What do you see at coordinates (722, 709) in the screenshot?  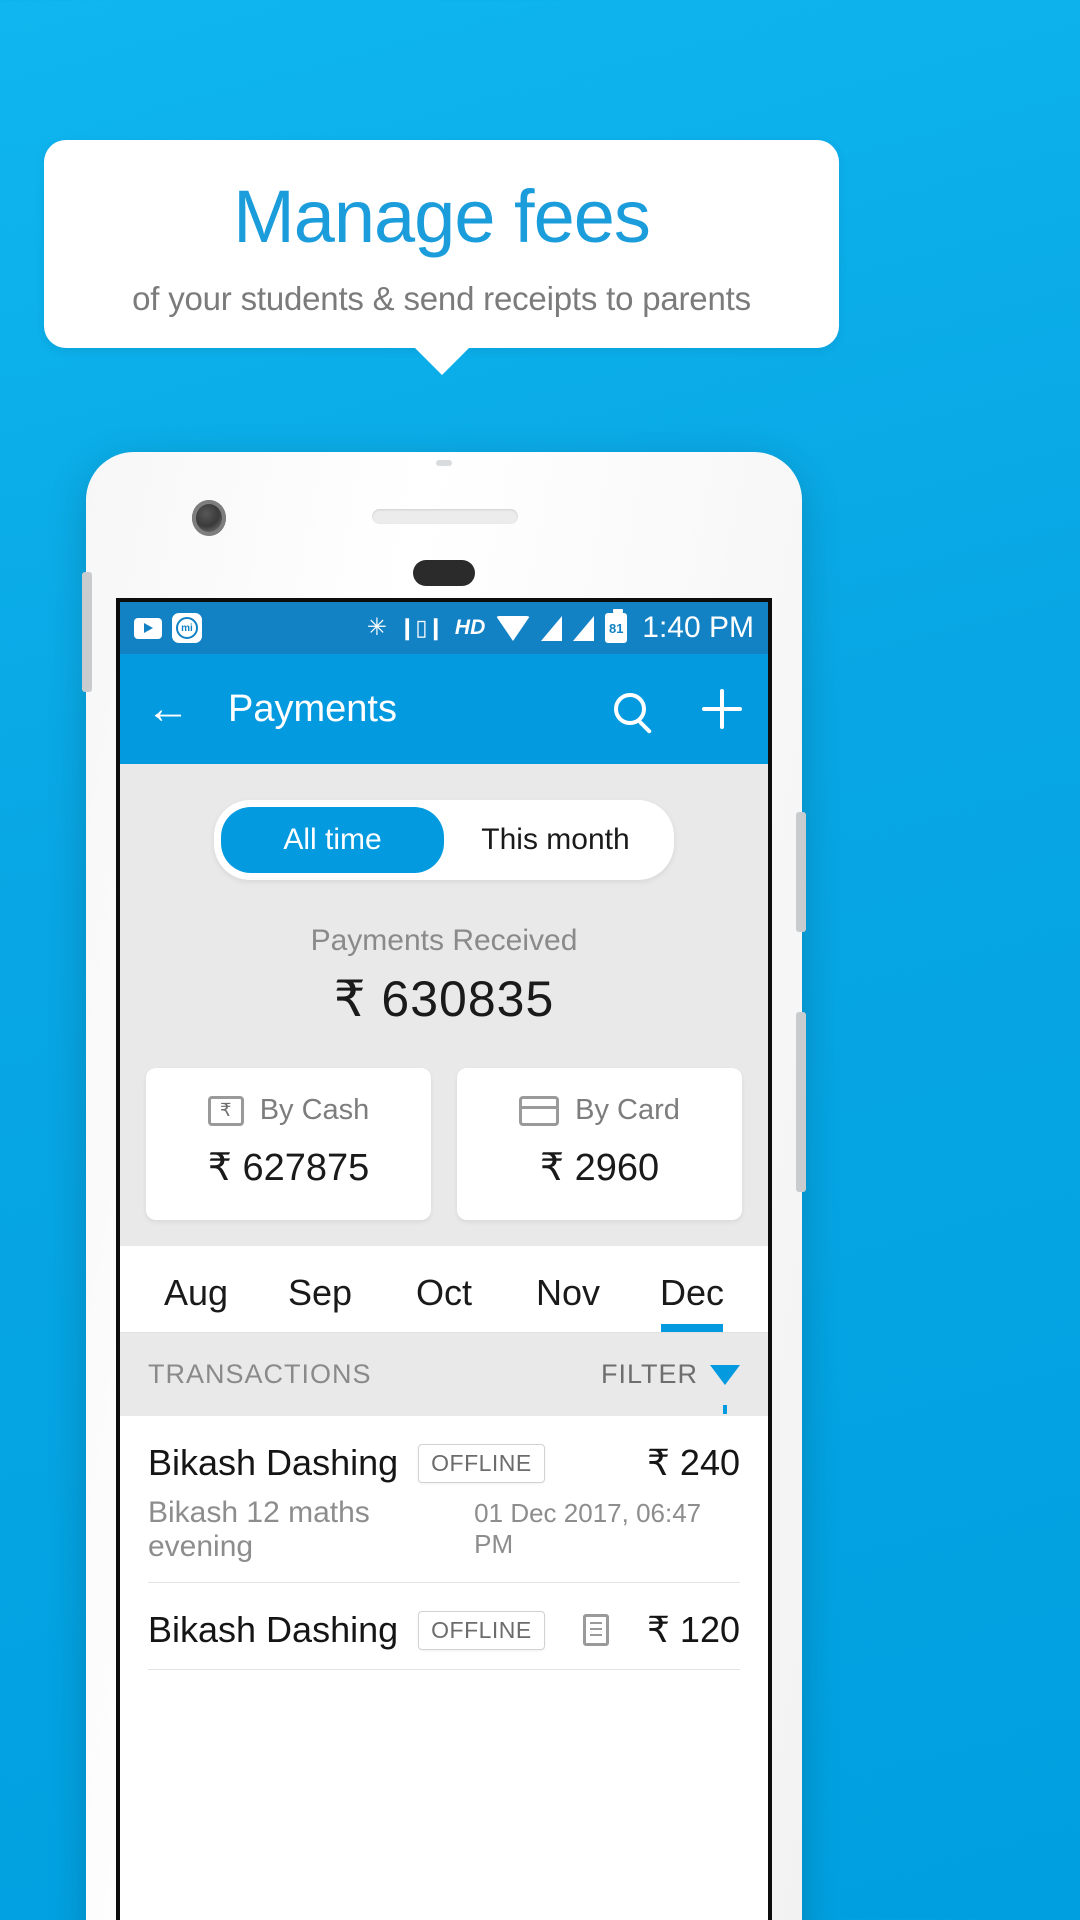 I see `plus-icon` at bounding box center [722, 709].